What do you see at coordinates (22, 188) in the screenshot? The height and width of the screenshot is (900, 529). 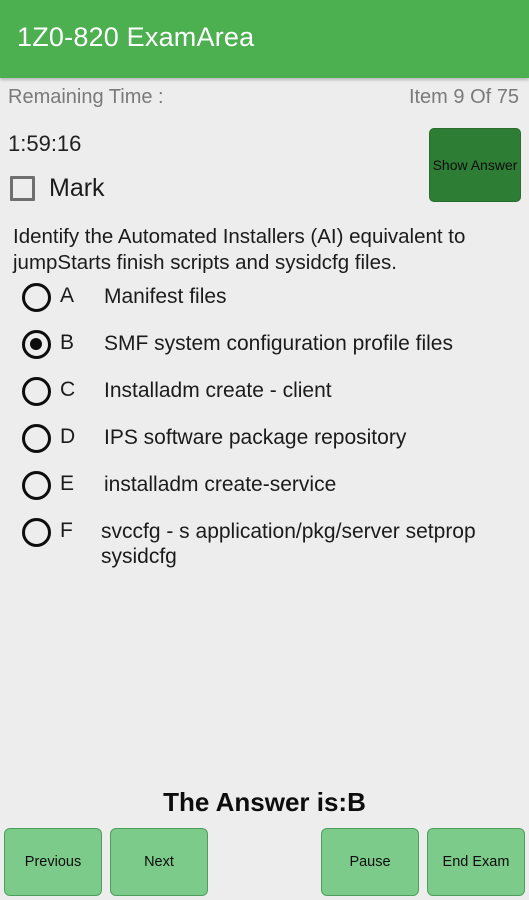 I see `mark-checkbox` at bounding box center [22, 188].